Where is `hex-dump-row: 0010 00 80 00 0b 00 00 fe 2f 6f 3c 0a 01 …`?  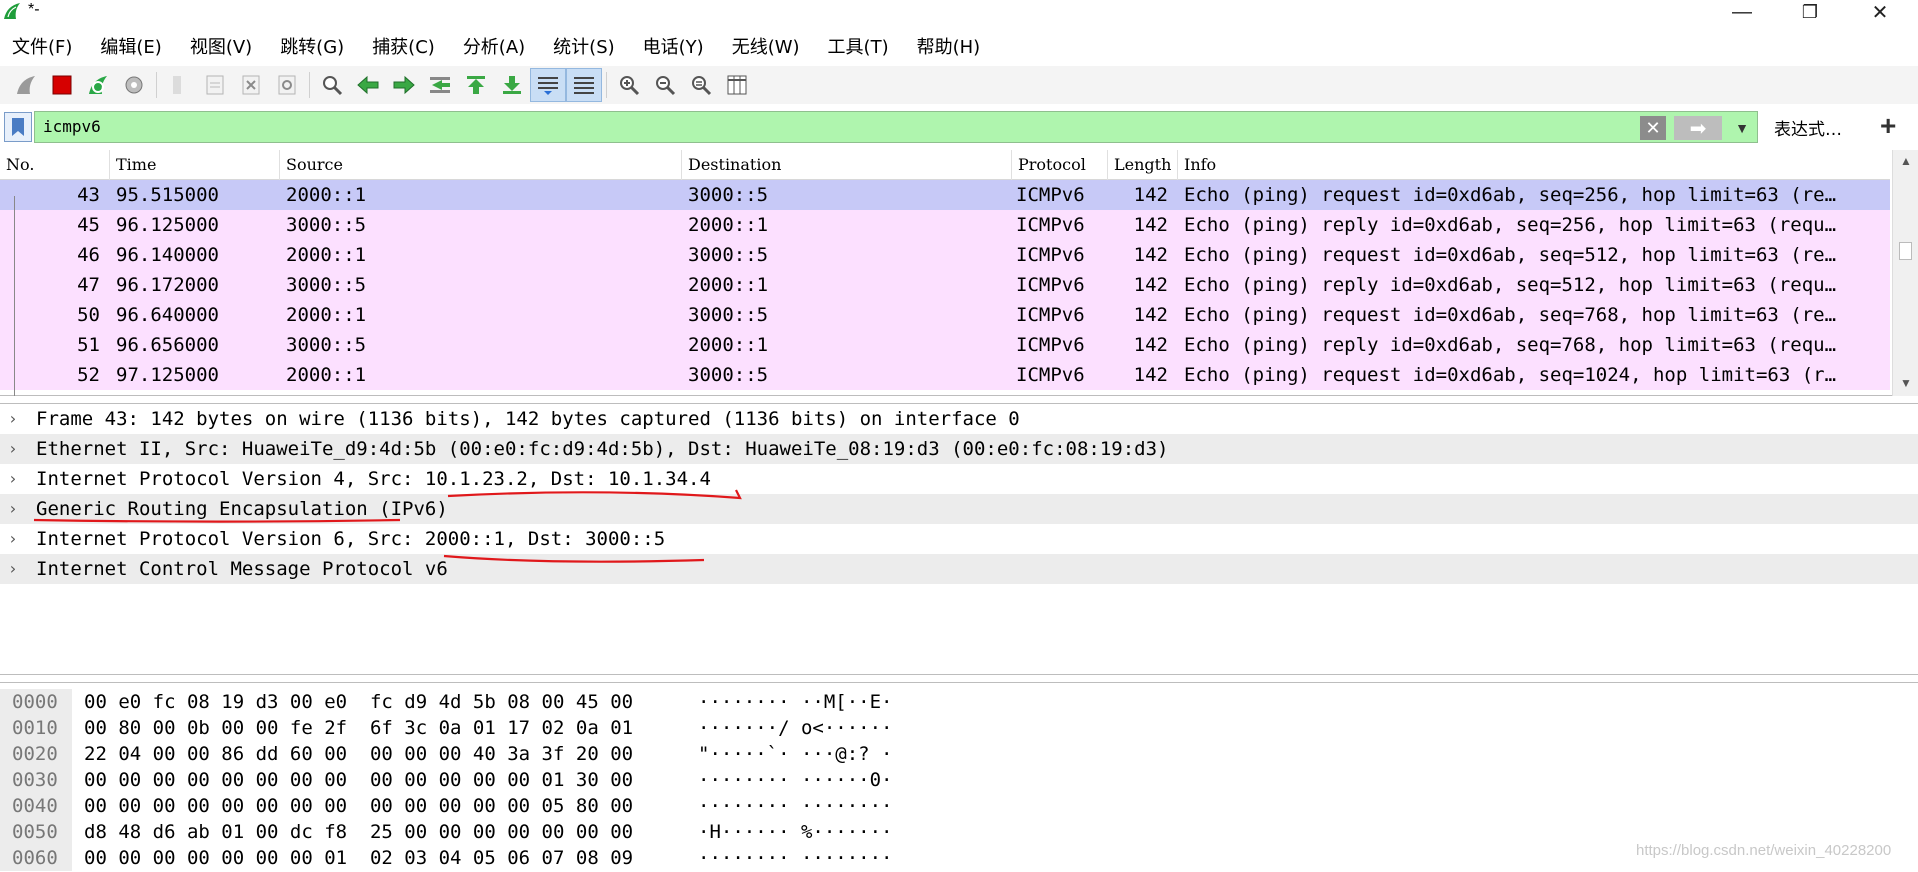 hex-dump-row: 0010 00 80 00 0b 00 00 fe 2f 6f 3c 0a 01 … is located at coordinates (959, 728).